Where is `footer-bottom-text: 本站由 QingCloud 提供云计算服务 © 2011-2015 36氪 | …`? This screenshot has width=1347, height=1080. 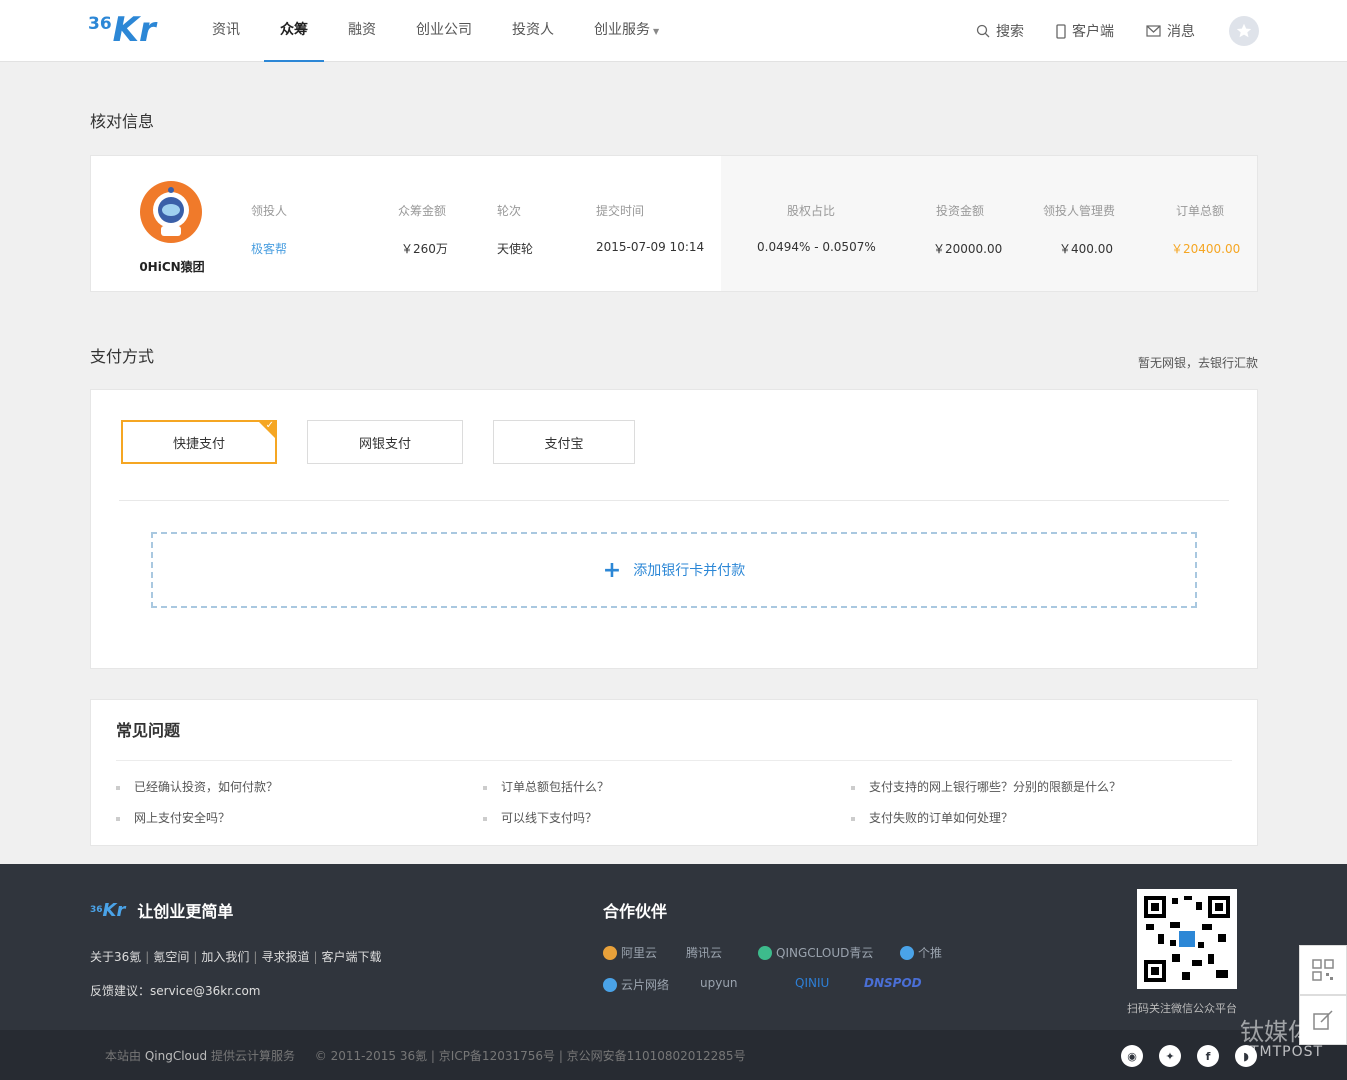
footer-bottom-text: 本站由 QingCloud 提供云计算服务 © 2011-2015 36氪 | … is located at coordinates (425, 1055).